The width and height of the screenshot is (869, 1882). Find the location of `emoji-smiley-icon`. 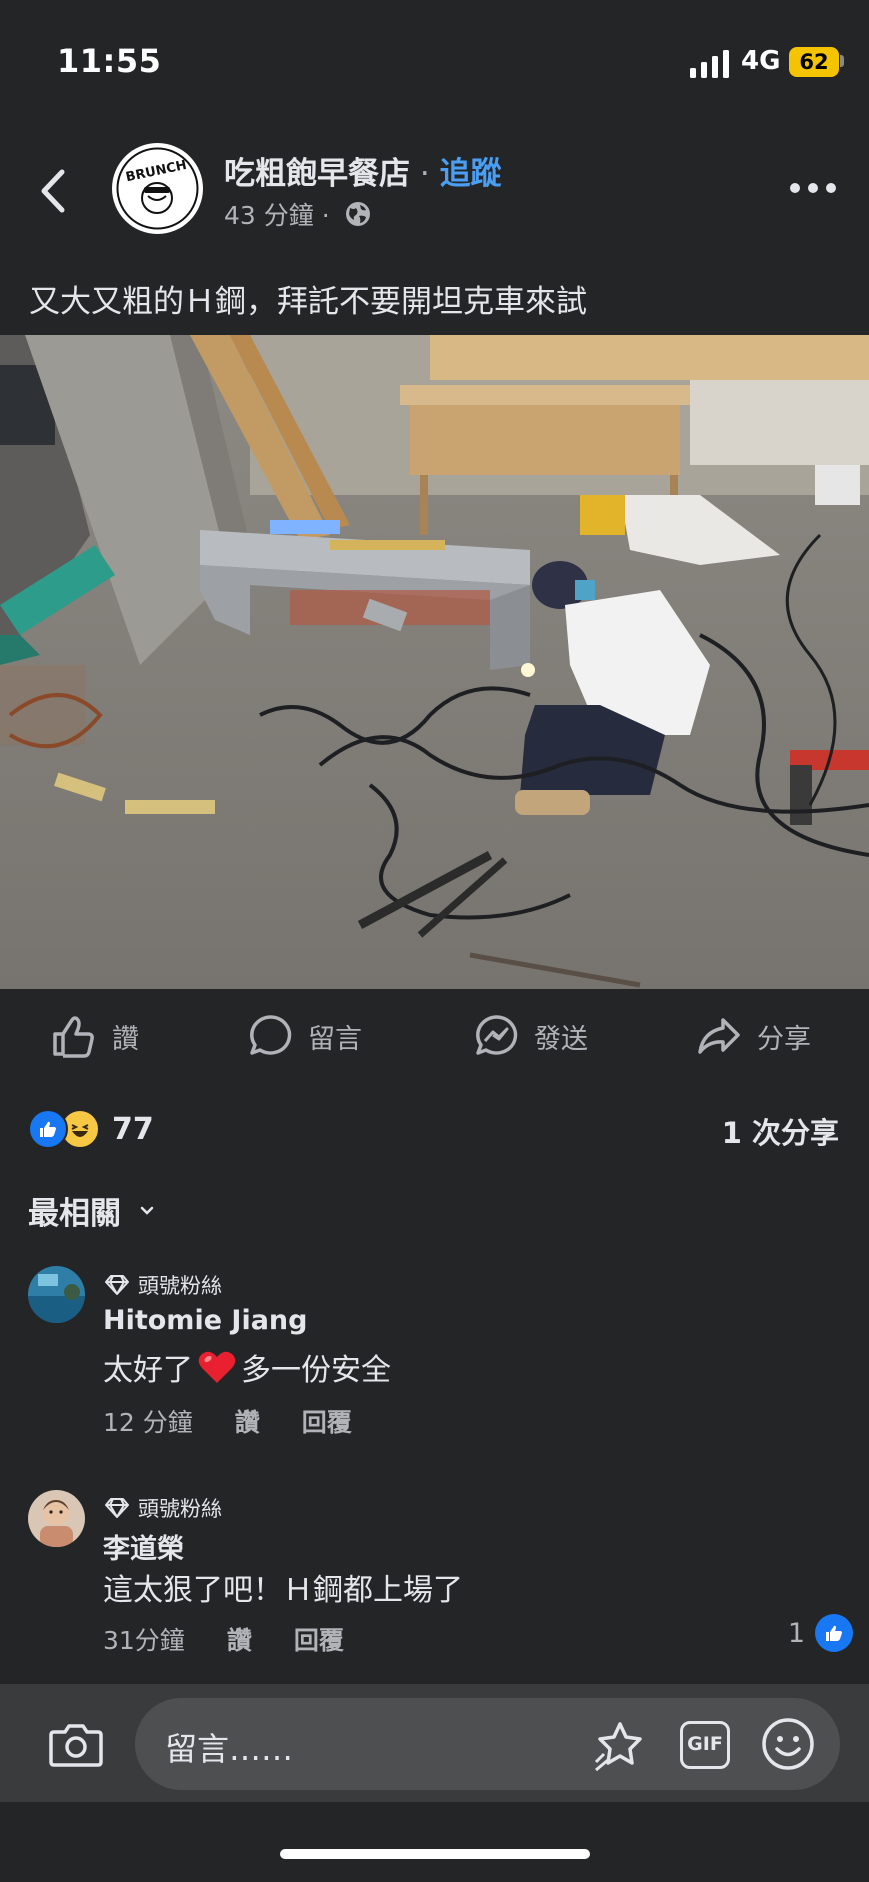

emoji-smiley-icon is located at coordinates (788, 1744).